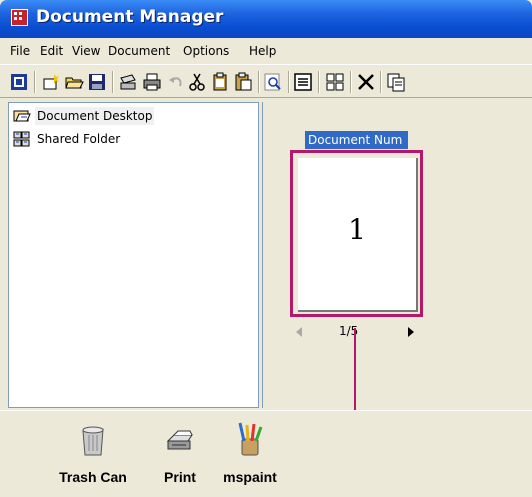 The image size is (532, 497). I want to click on zoom-icon, so click(273, 82).